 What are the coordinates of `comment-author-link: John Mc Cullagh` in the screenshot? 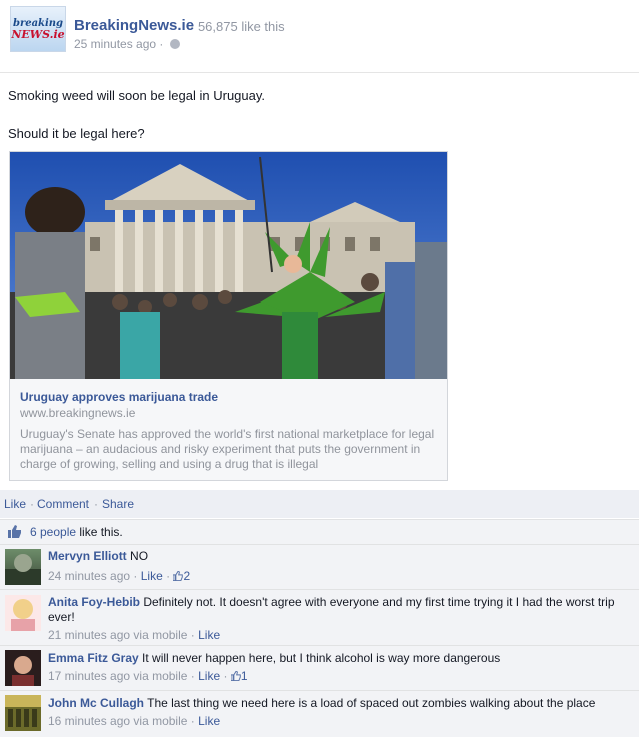 It's located at (96, 703).